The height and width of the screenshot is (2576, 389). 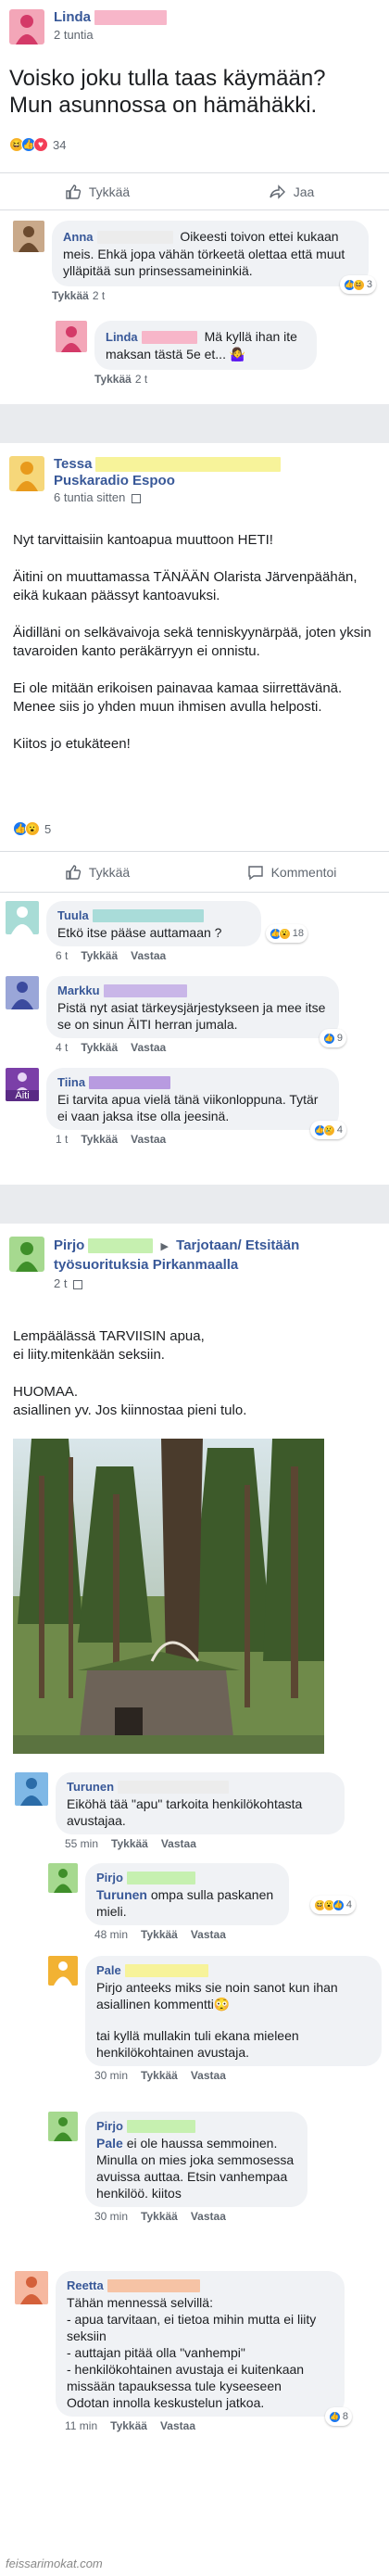 What do you see at coordinates (22, 1084) in the screenshot?
I see `avatar-tiina: Äiti` at bounding box center [22, 1084].